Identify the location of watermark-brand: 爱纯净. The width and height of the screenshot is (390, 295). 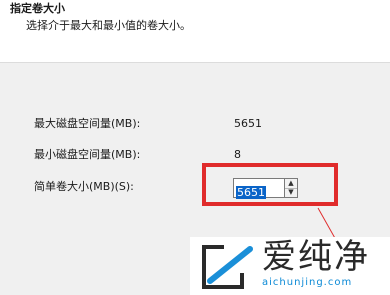
(316, 257).